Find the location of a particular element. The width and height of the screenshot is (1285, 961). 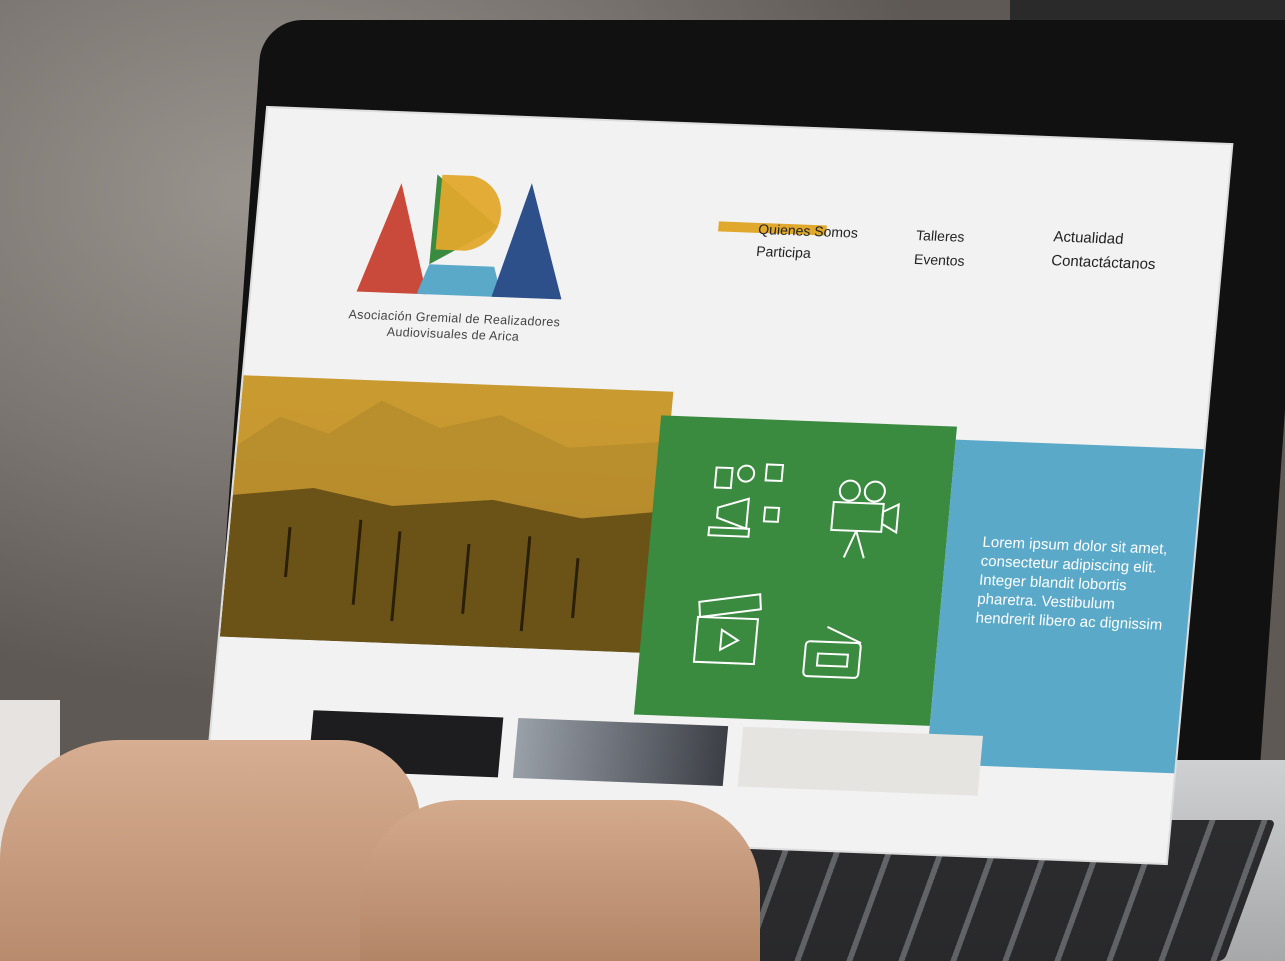

nav-item-eventos: Eventos is located at coordinates (939, 260).